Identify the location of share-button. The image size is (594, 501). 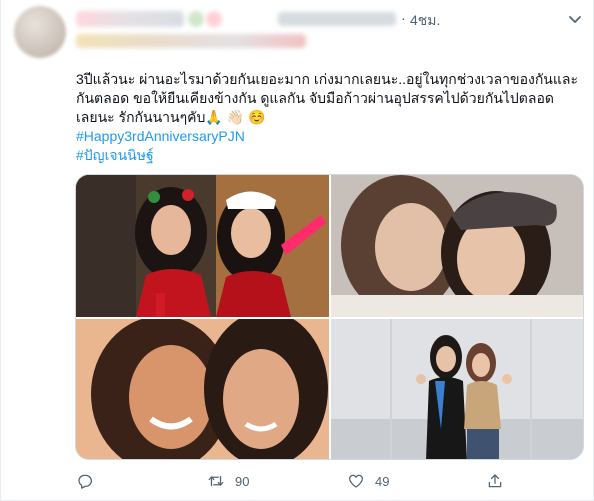
(495, 481).